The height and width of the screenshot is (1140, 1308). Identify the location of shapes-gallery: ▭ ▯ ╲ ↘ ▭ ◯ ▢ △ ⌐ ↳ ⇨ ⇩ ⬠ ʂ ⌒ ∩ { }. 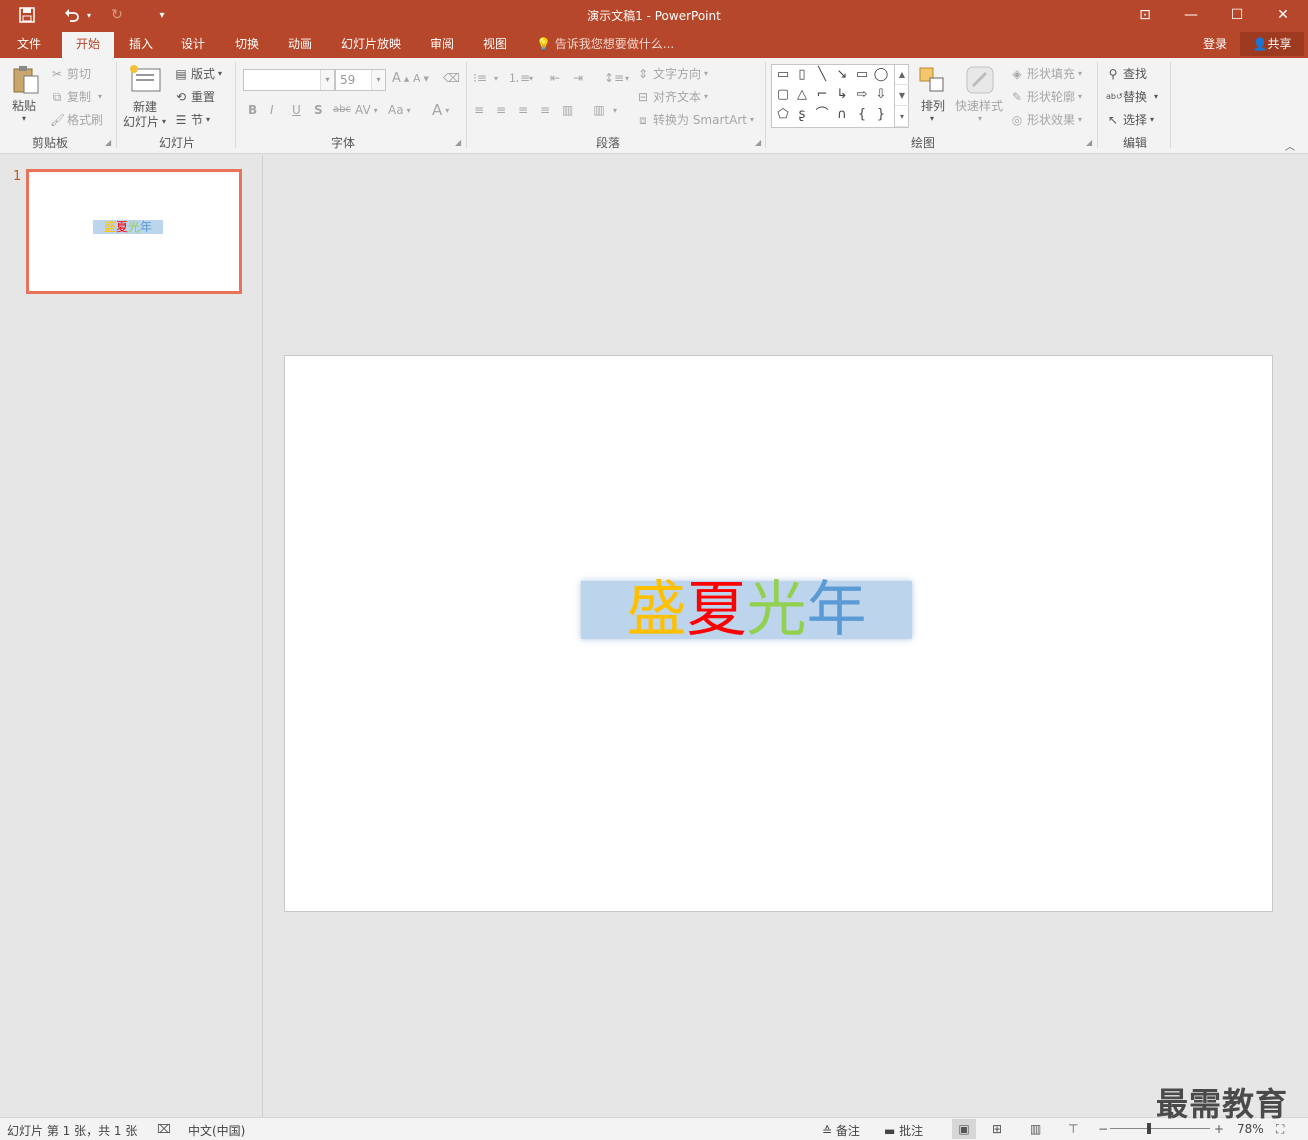
(840, 96).